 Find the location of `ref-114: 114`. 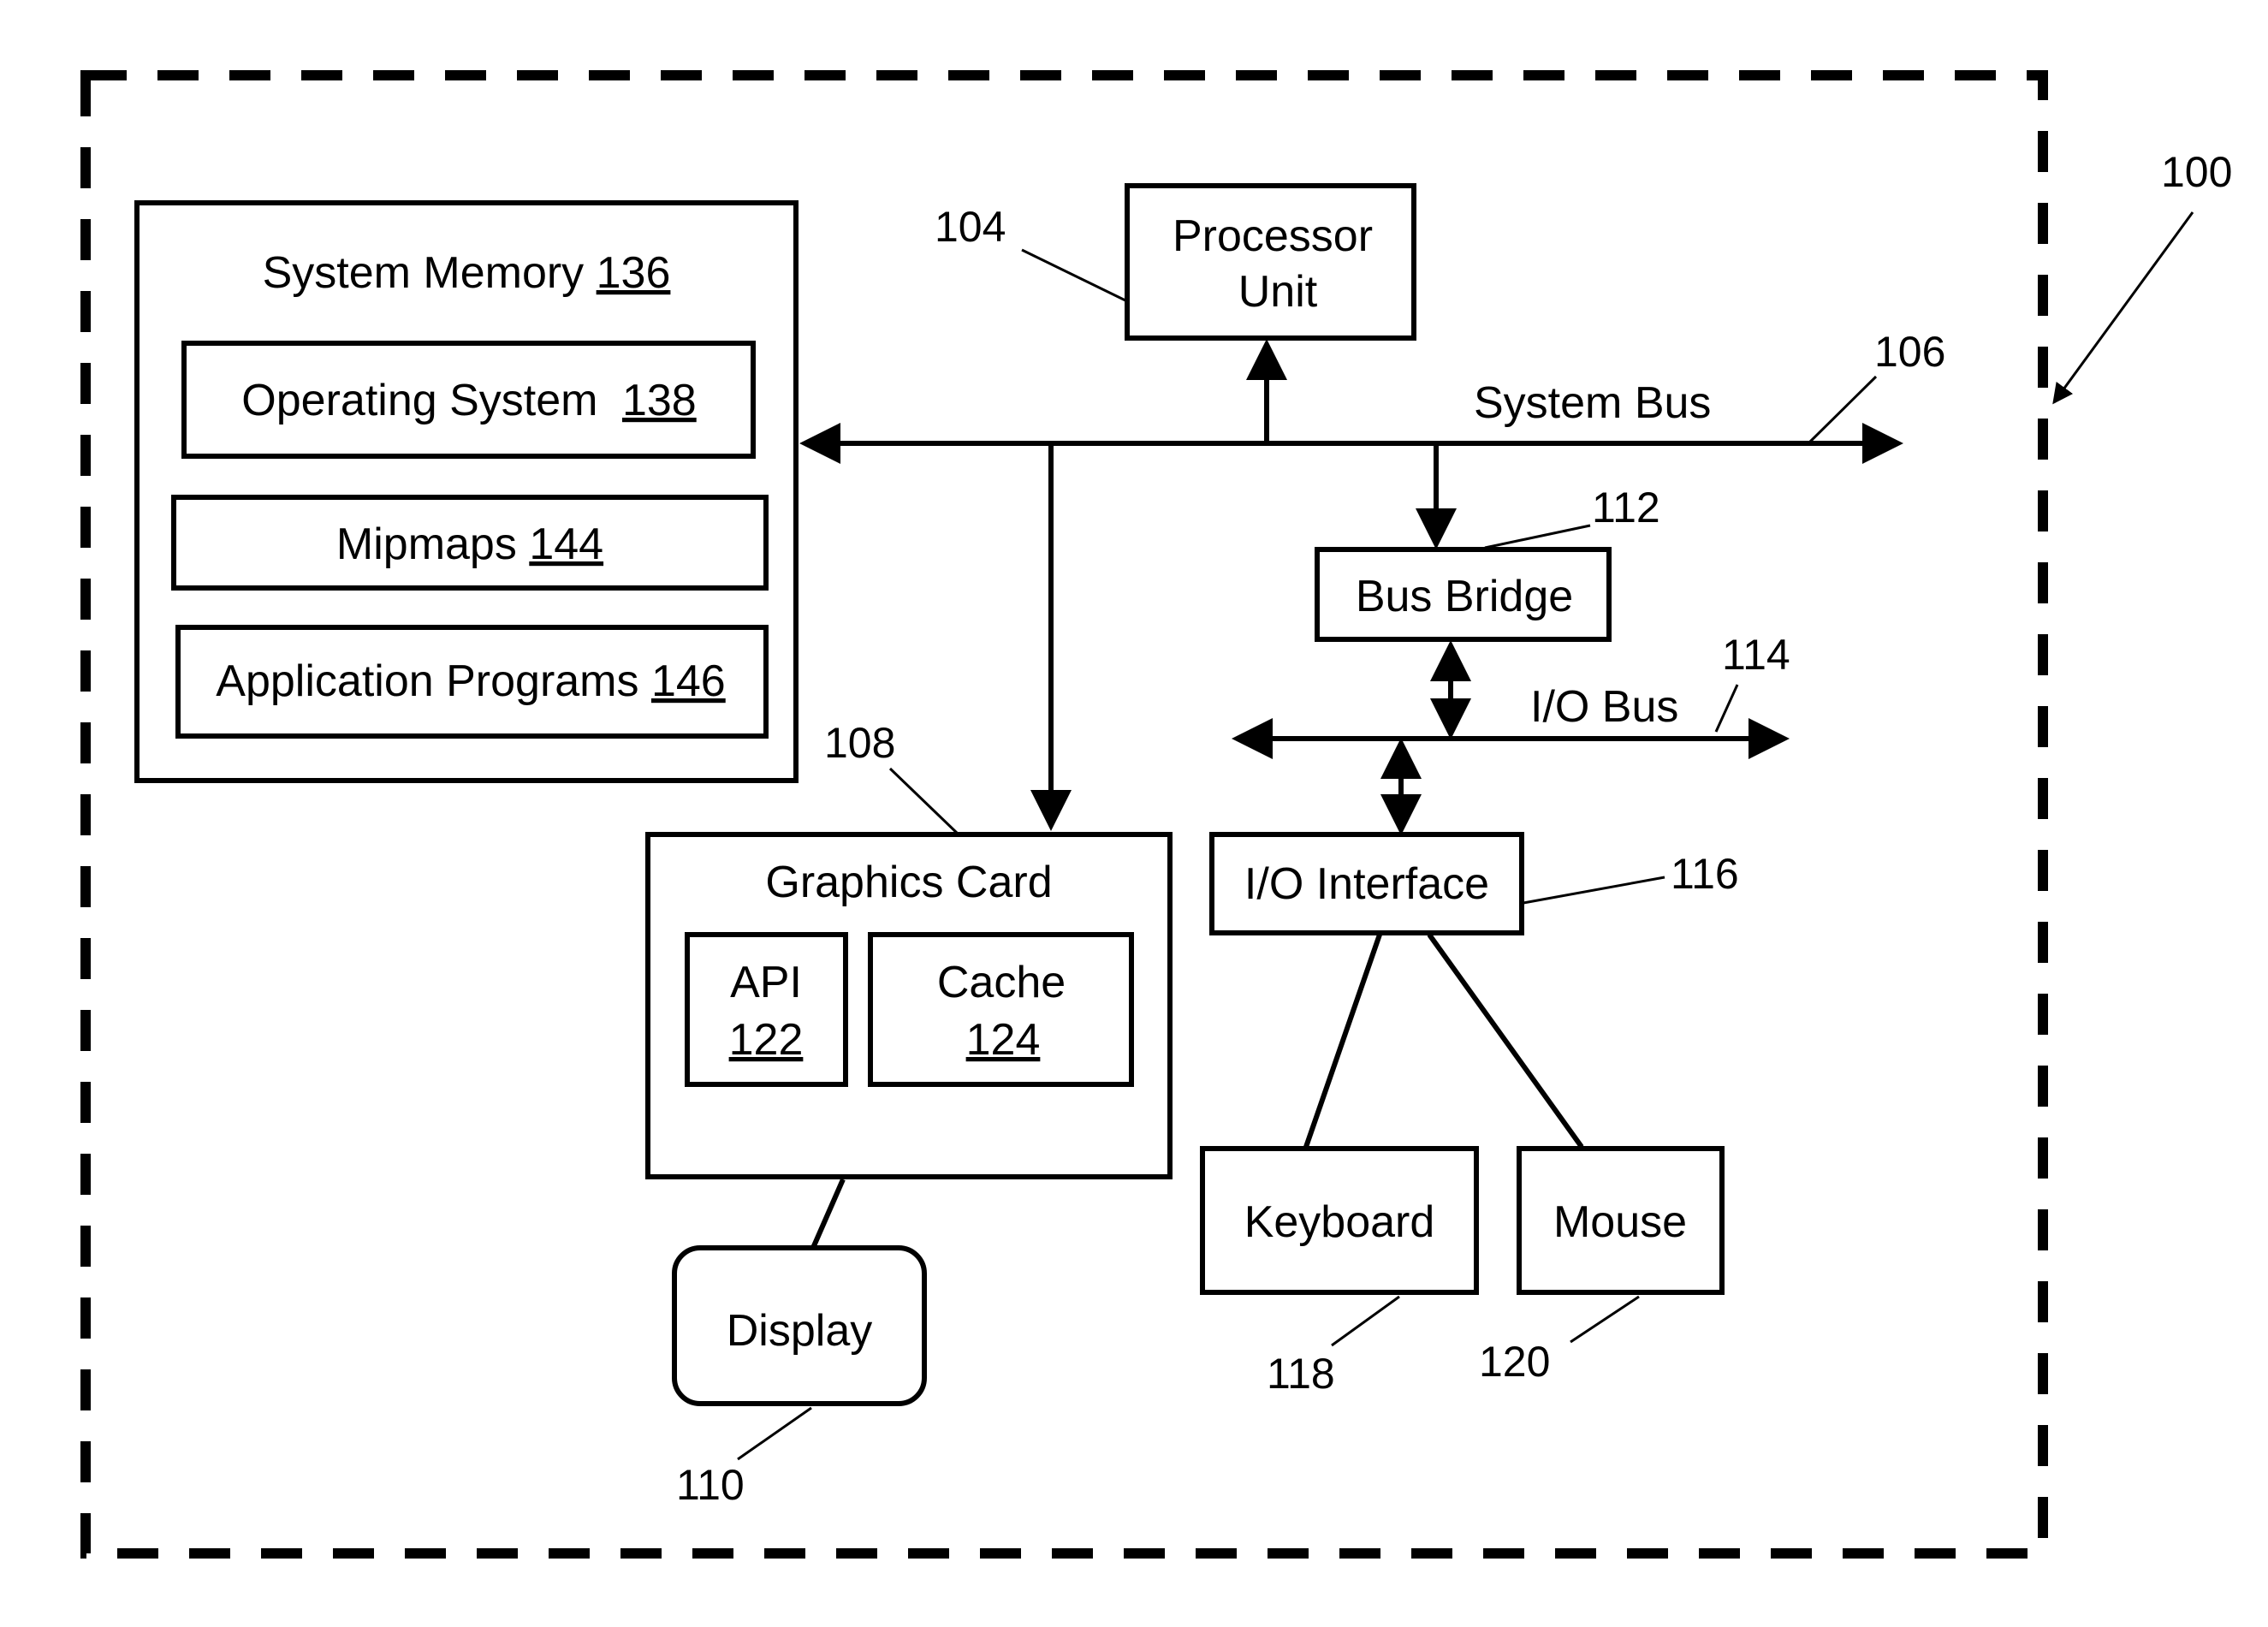

ref-114: 114 is located at coordinates (1756, 655).